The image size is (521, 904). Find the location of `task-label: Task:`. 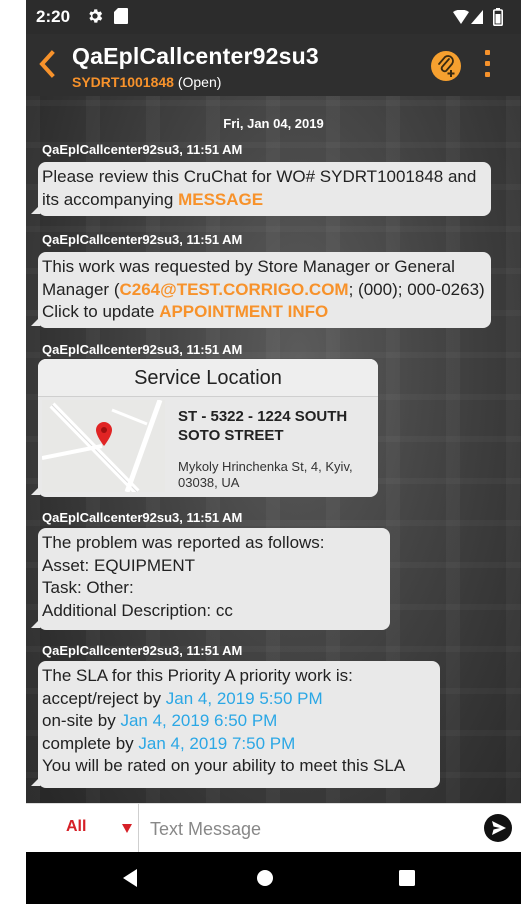

task-label: Task: is located at coordinates (62, 587).